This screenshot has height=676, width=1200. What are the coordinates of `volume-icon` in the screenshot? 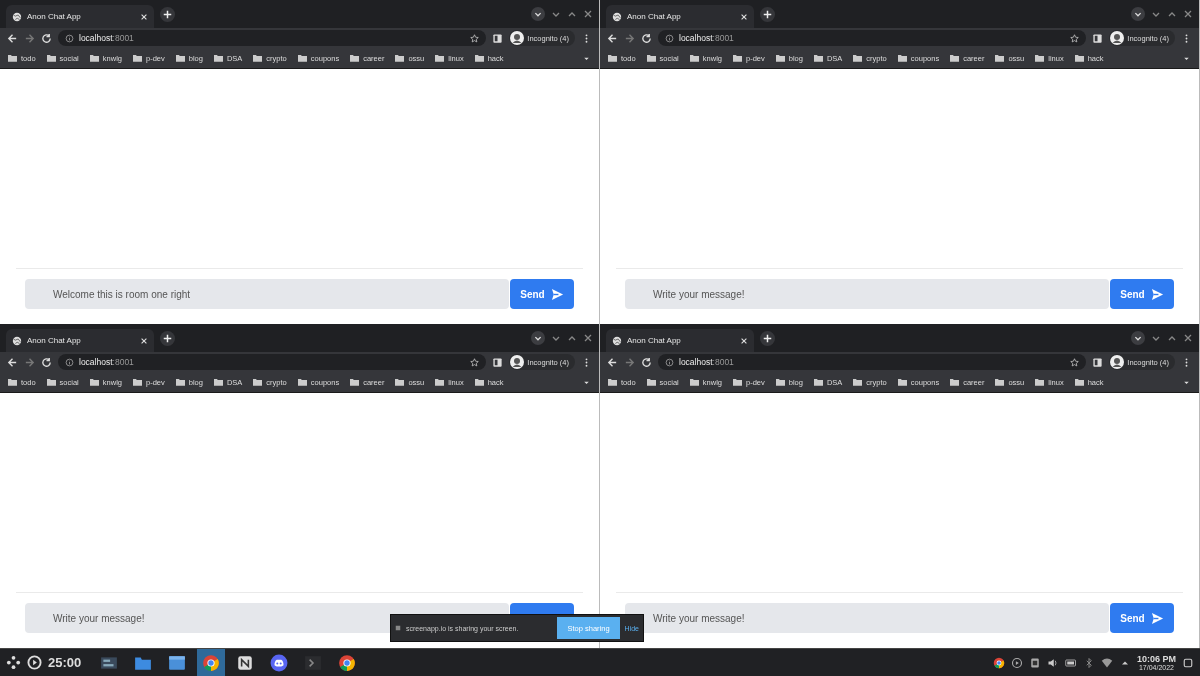 It's located at (1052, 662).